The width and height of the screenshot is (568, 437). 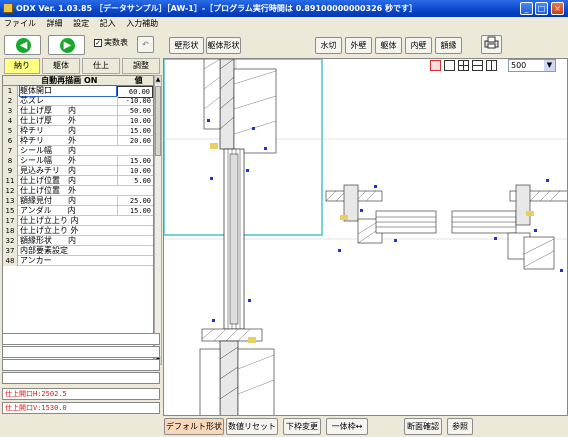 What do you see at coordinates (302, 426) in the screenshot?
I see `lower-frame-change-button: 下枠変更` at bounding box center [302, 426].